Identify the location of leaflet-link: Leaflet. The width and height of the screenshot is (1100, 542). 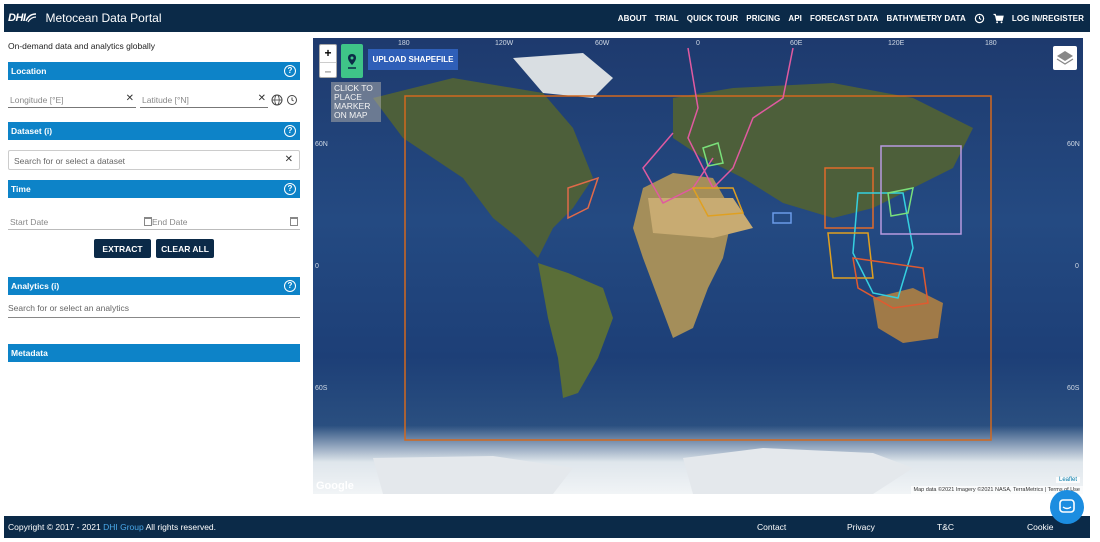
(1067, 480).